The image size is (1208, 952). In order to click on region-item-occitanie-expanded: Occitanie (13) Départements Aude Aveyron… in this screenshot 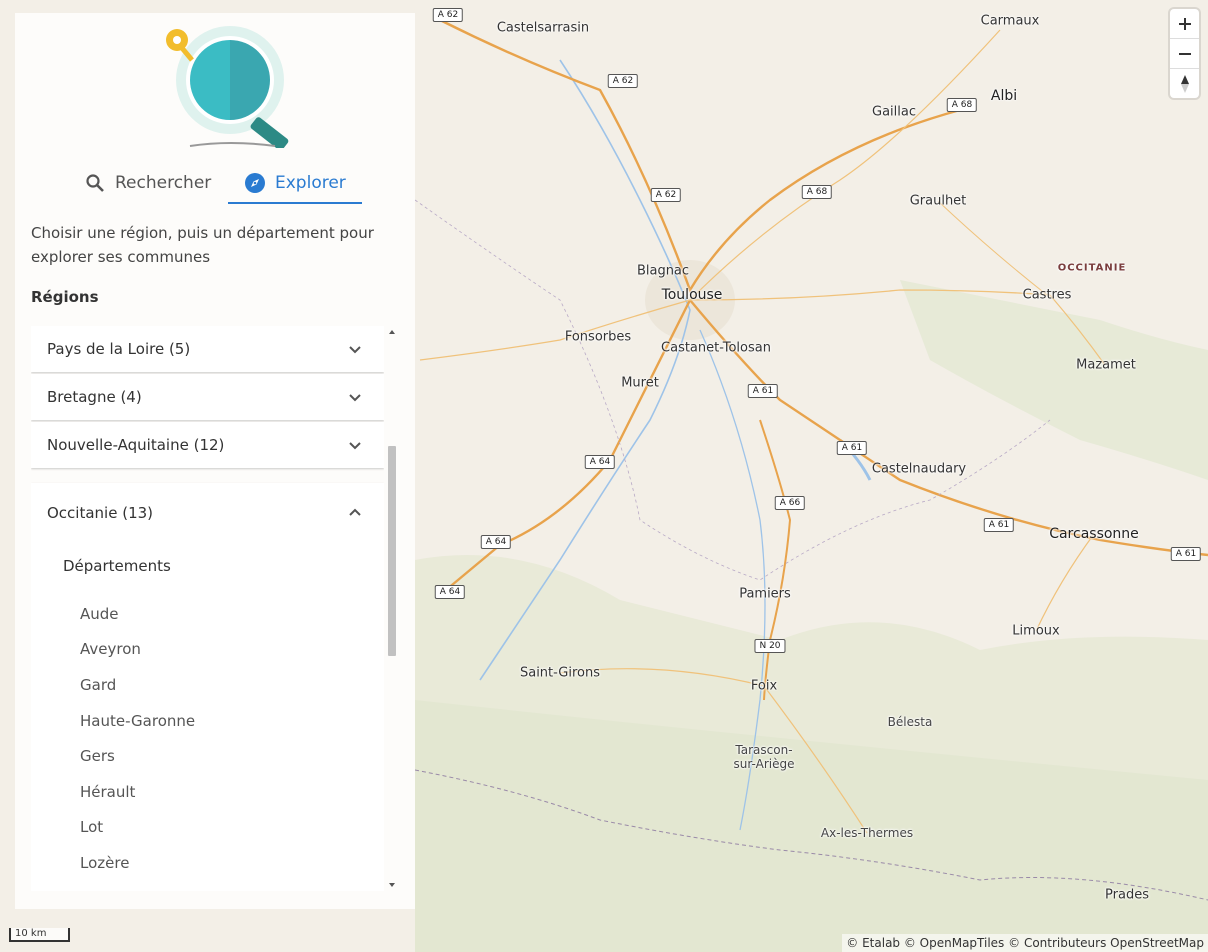, I will do `click(207, 687)`.